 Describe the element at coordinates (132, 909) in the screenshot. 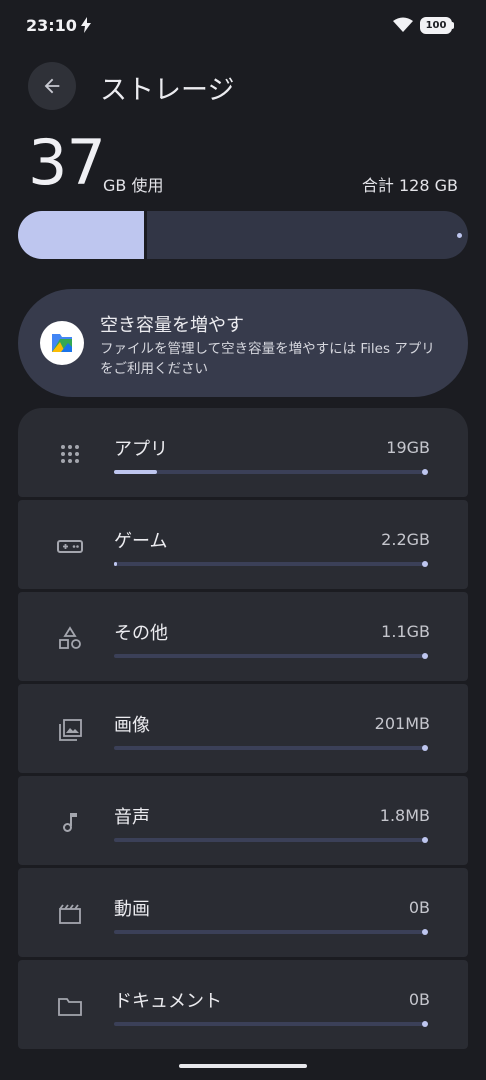

I see `category-label: 動画` at that location.